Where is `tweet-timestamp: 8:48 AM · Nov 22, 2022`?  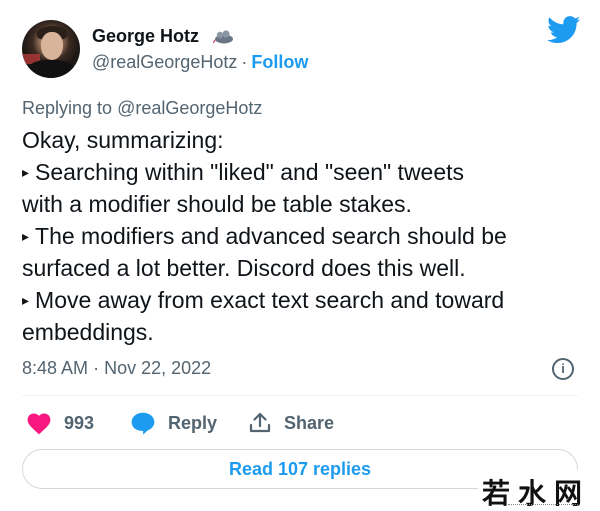
tweet-timestamp: 8:48 AM · Nov 22, 2022 is located at coordinates (116, 368).